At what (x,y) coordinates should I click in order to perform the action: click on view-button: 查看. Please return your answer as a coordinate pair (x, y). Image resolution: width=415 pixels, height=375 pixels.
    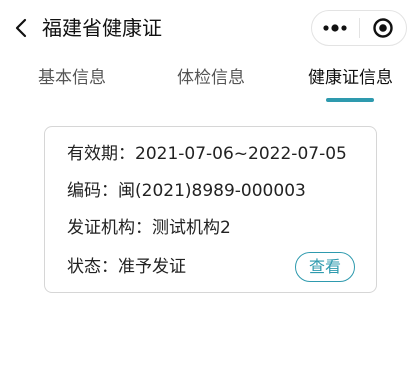
    Looking at the image, I should click on (325, 267).